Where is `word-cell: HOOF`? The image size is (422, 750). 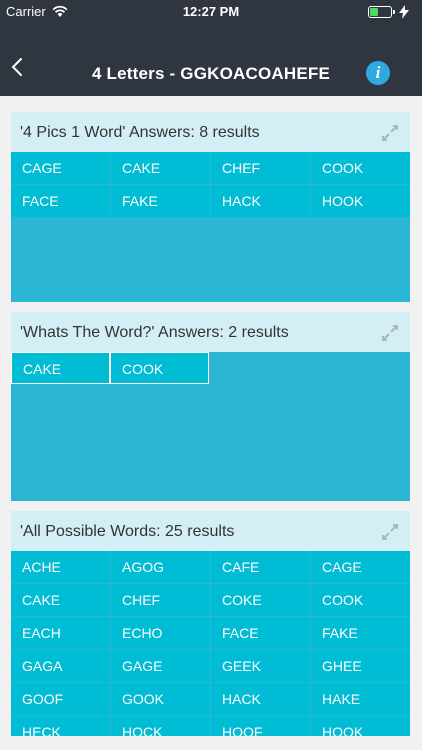
word-cell: HOOF is located at coordinates (260, 726).